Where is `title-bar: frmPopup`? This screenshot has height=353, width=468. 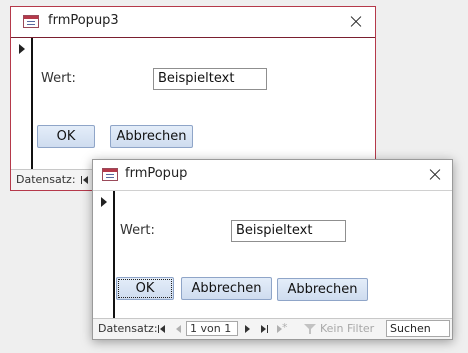
title-bar: frmPopup is located at coordinates (272, 175).